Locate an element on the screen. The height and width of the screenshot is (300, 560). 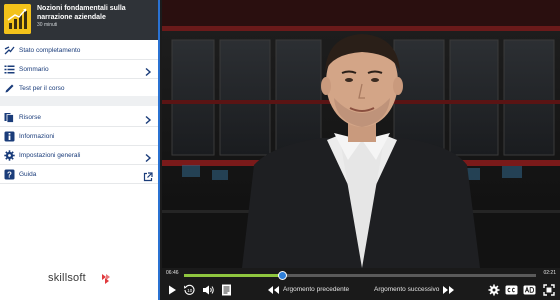
menu-item-label: Impostazioni generali is located at coordinates (50, 155).